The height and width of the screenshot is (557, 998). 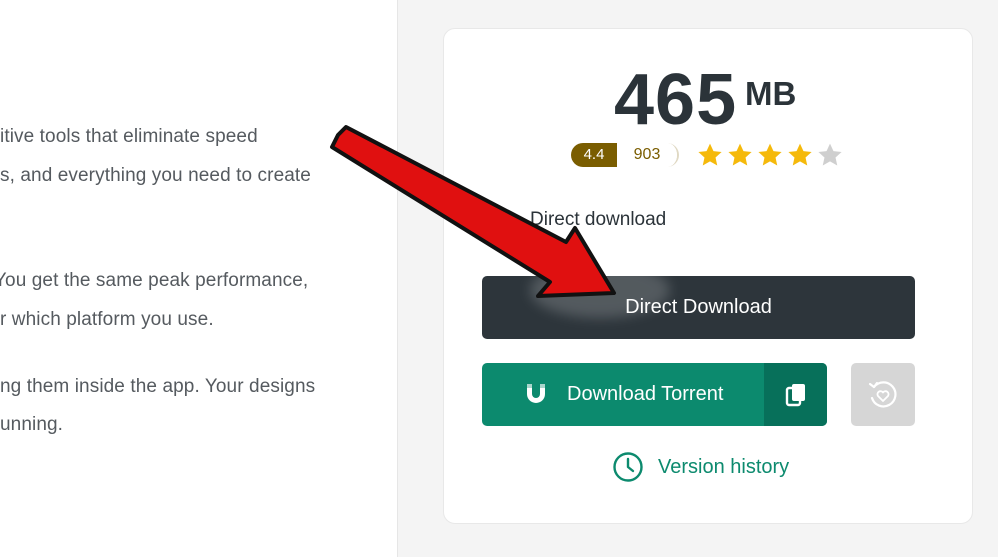 I want to click on radio-selected-icon, so click(x=495, y=221).